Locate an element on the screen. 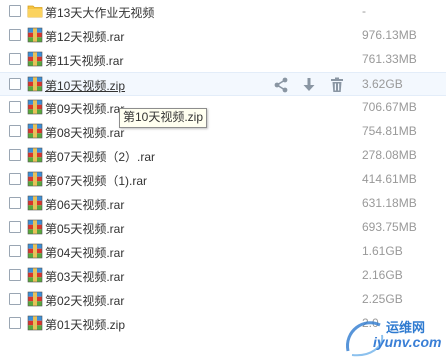 This screenshot has width=446, height=358. file-size: 414.61MB is located at coordinates (389, 179).